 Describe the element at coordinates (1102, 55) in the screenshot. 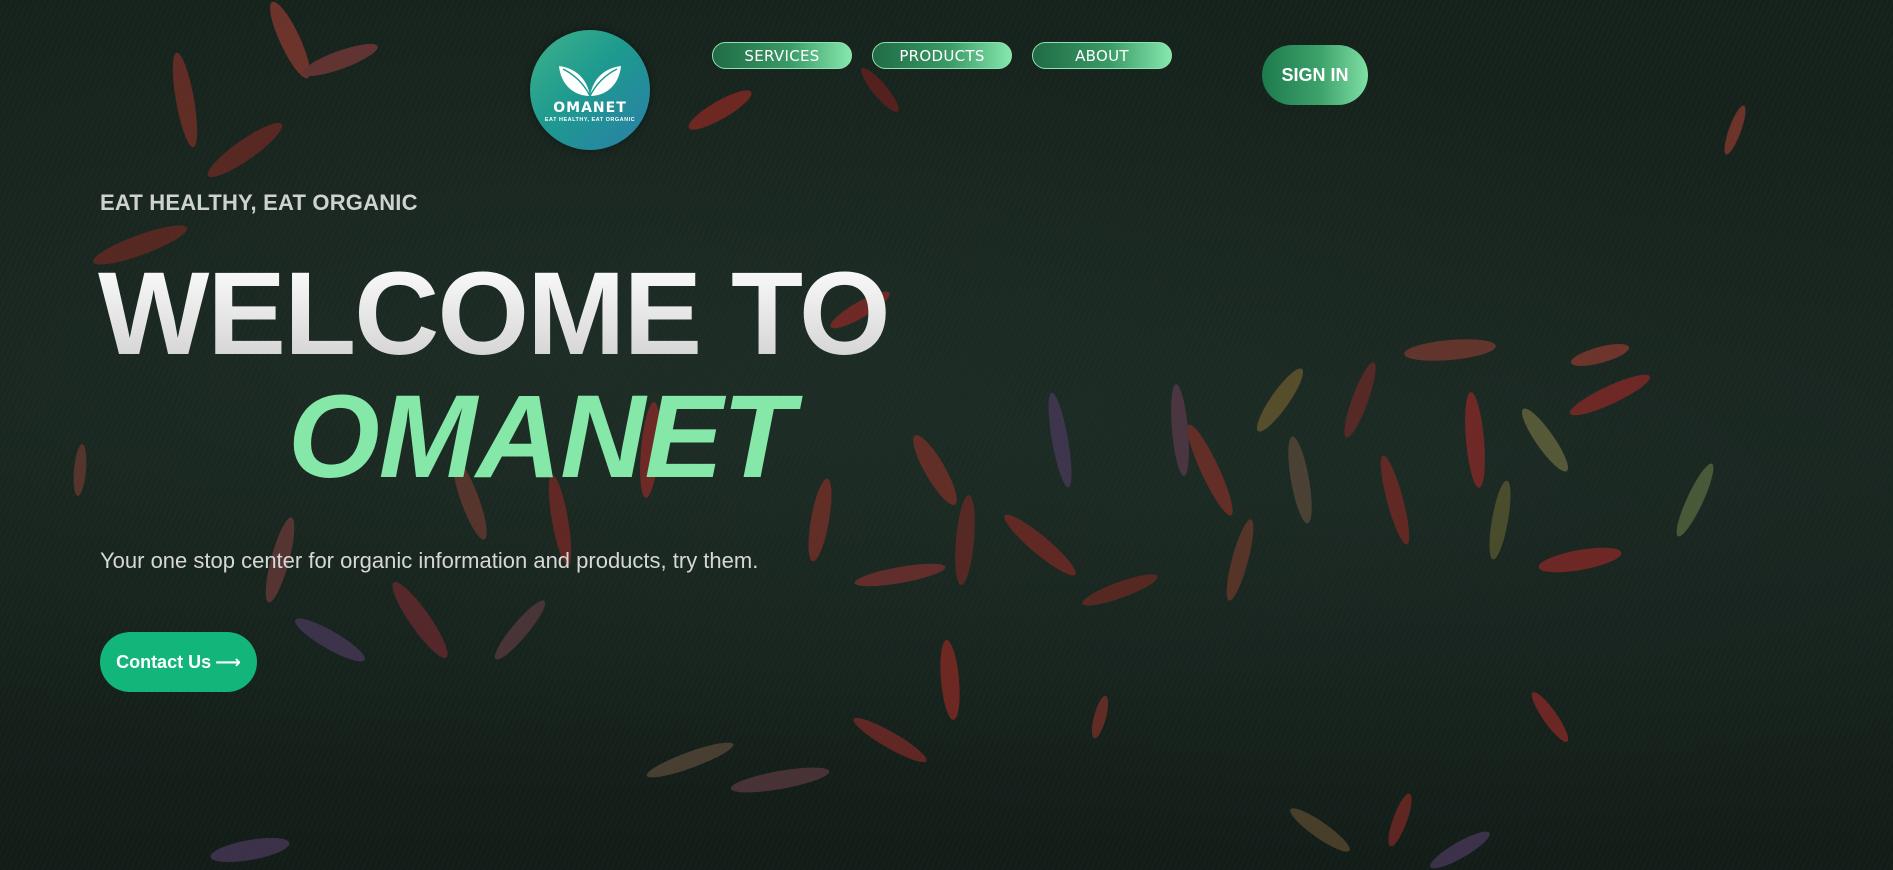

I see `nav-about-button: ABOUT` at that location.